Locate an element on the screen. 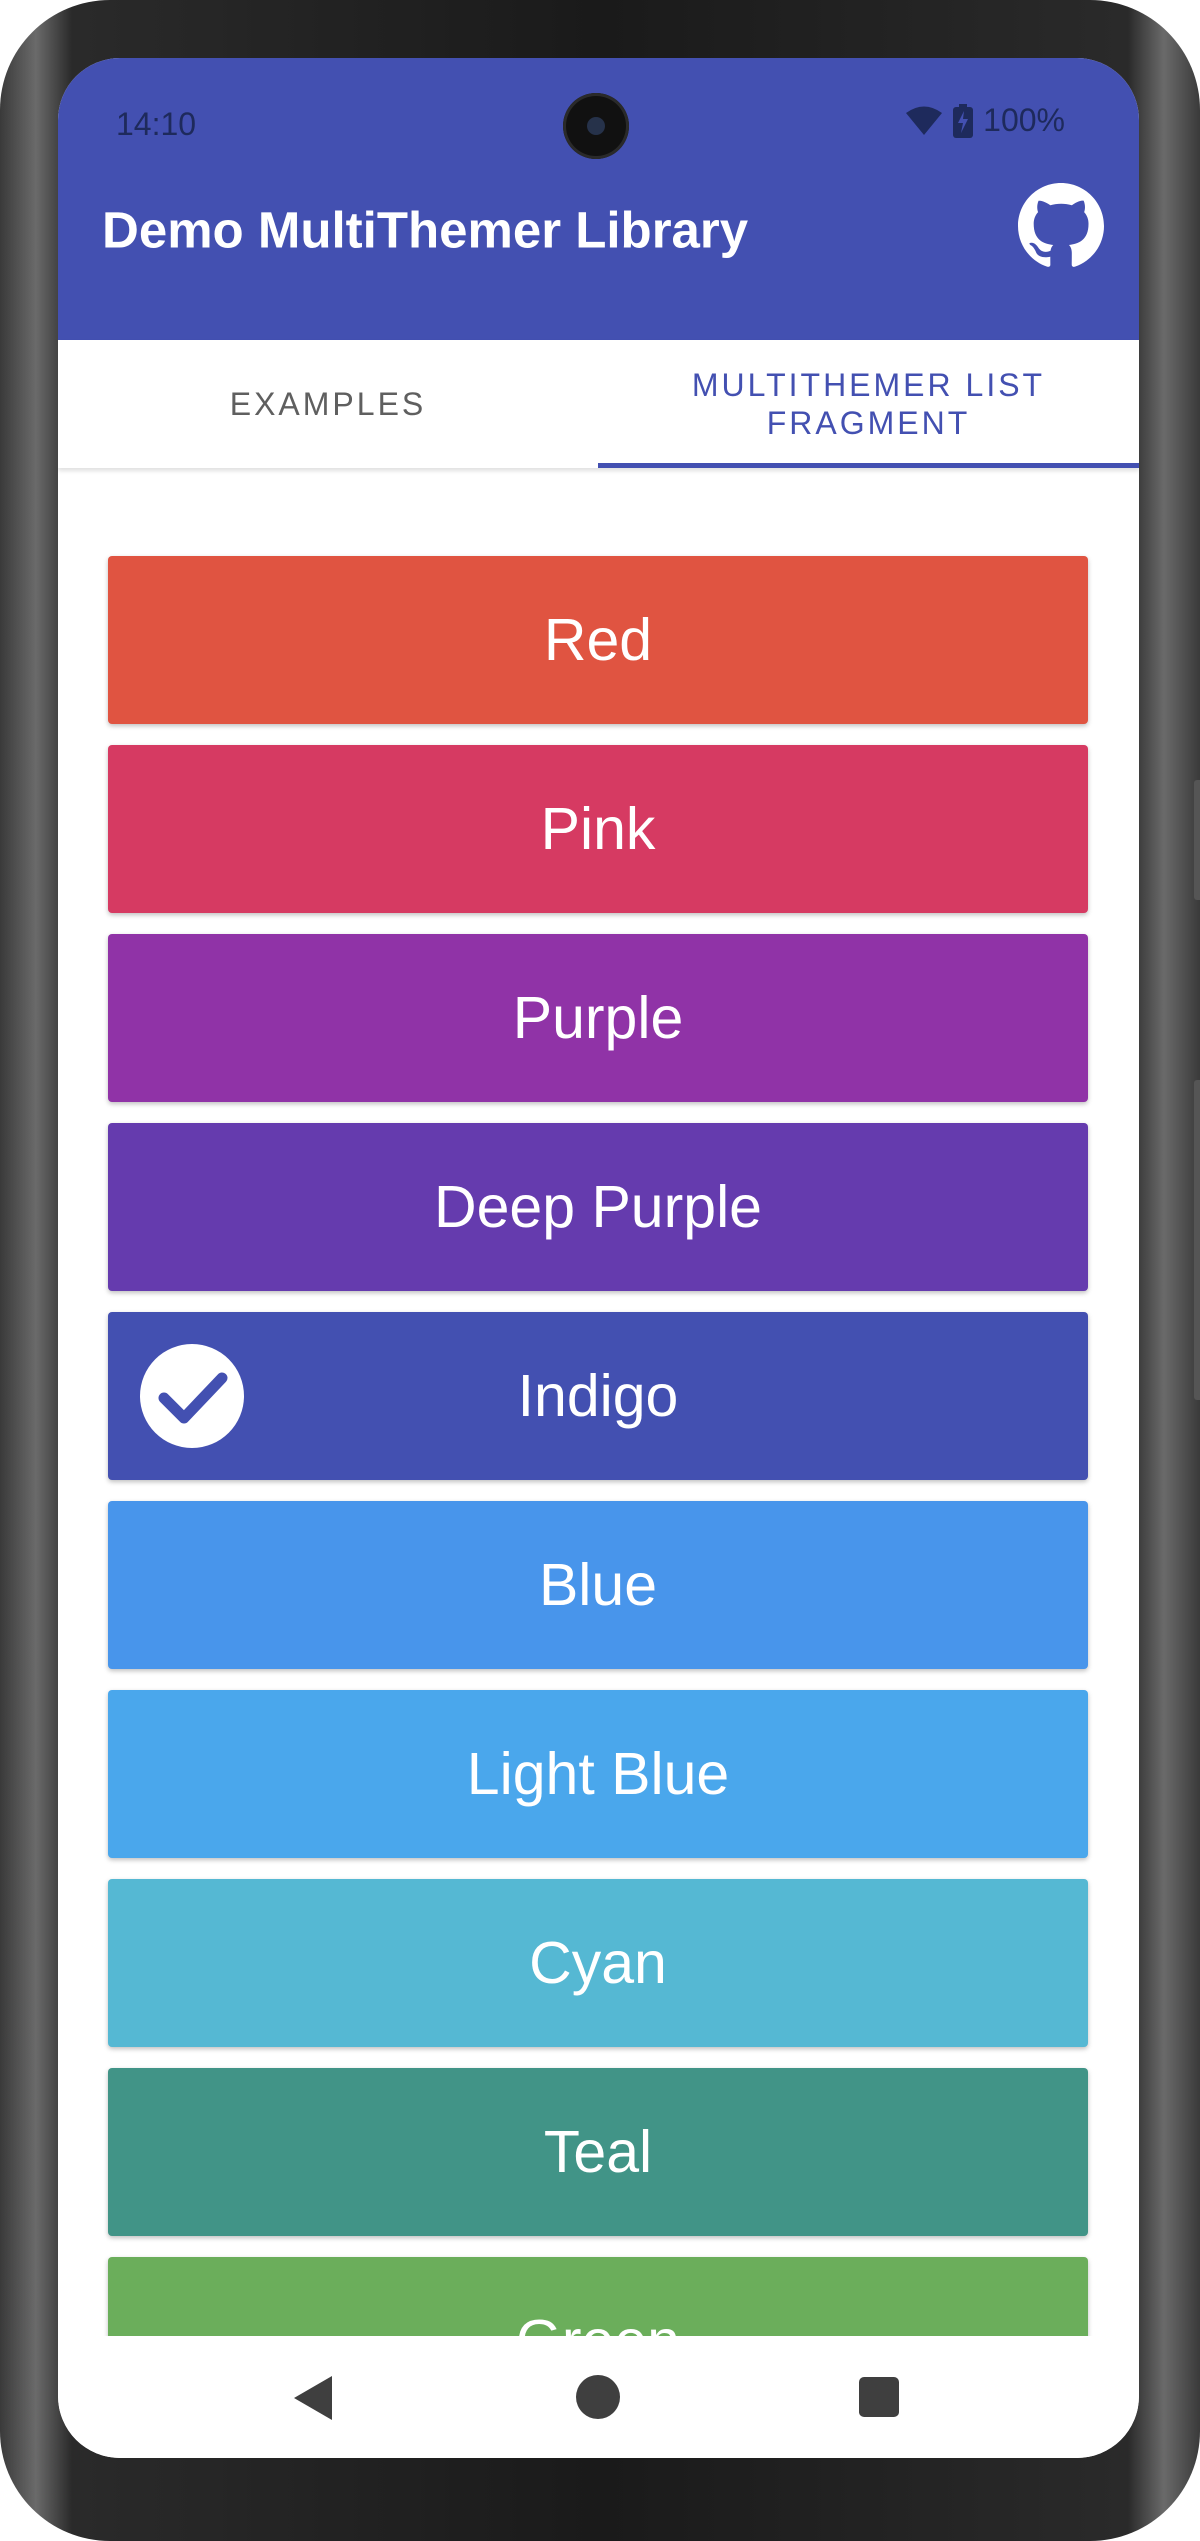  battery-icon is located at coordinates (963, 120).